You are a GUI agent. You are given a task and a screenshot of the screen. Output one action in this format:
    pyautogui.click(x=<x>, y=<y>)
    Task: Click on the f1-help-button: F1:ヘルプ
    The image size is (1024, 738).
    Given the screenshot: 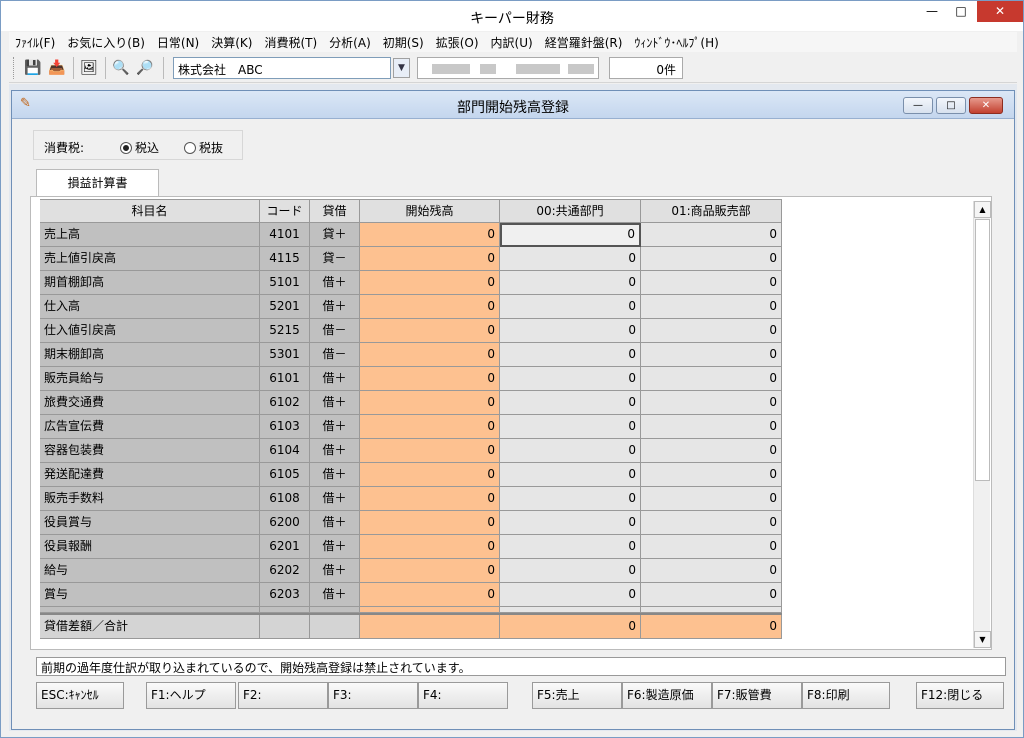 What is the action you would take?
    pyautogui.click(x=191, y=695)
    